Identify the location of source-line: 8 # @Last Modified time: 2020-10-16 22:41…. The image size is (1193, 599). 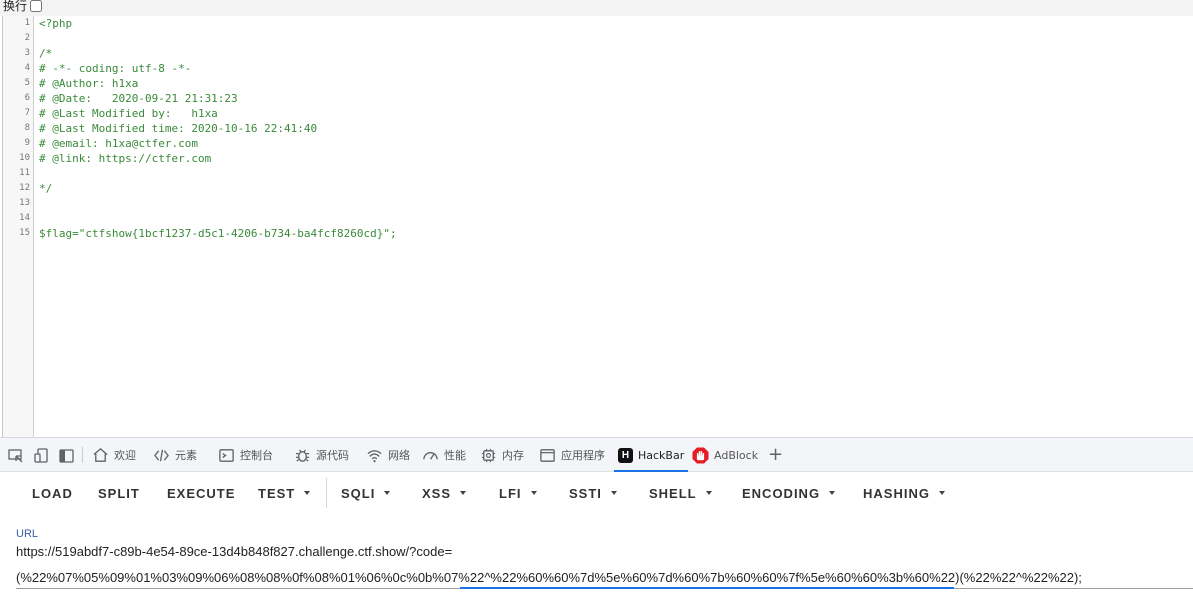
(593, 128).